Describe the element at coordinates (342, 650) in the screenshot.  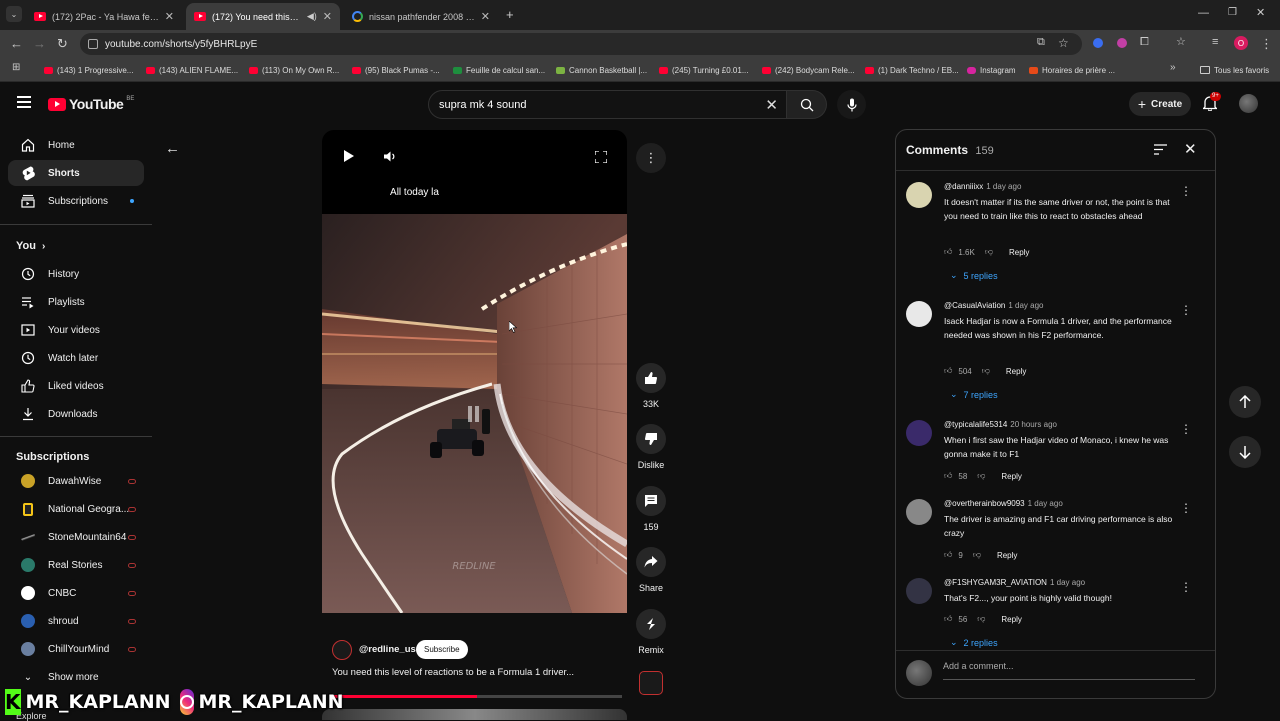
I see `channel-avatar` at that location.